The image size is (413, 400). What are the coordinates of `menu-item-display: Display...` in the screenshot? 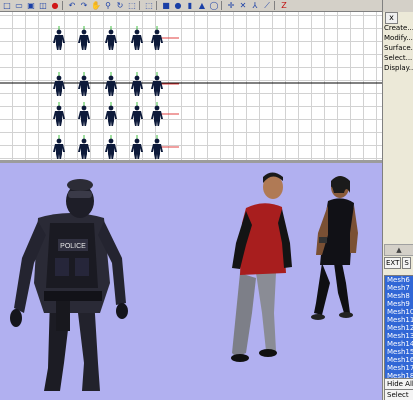 It's located at (398, 68).